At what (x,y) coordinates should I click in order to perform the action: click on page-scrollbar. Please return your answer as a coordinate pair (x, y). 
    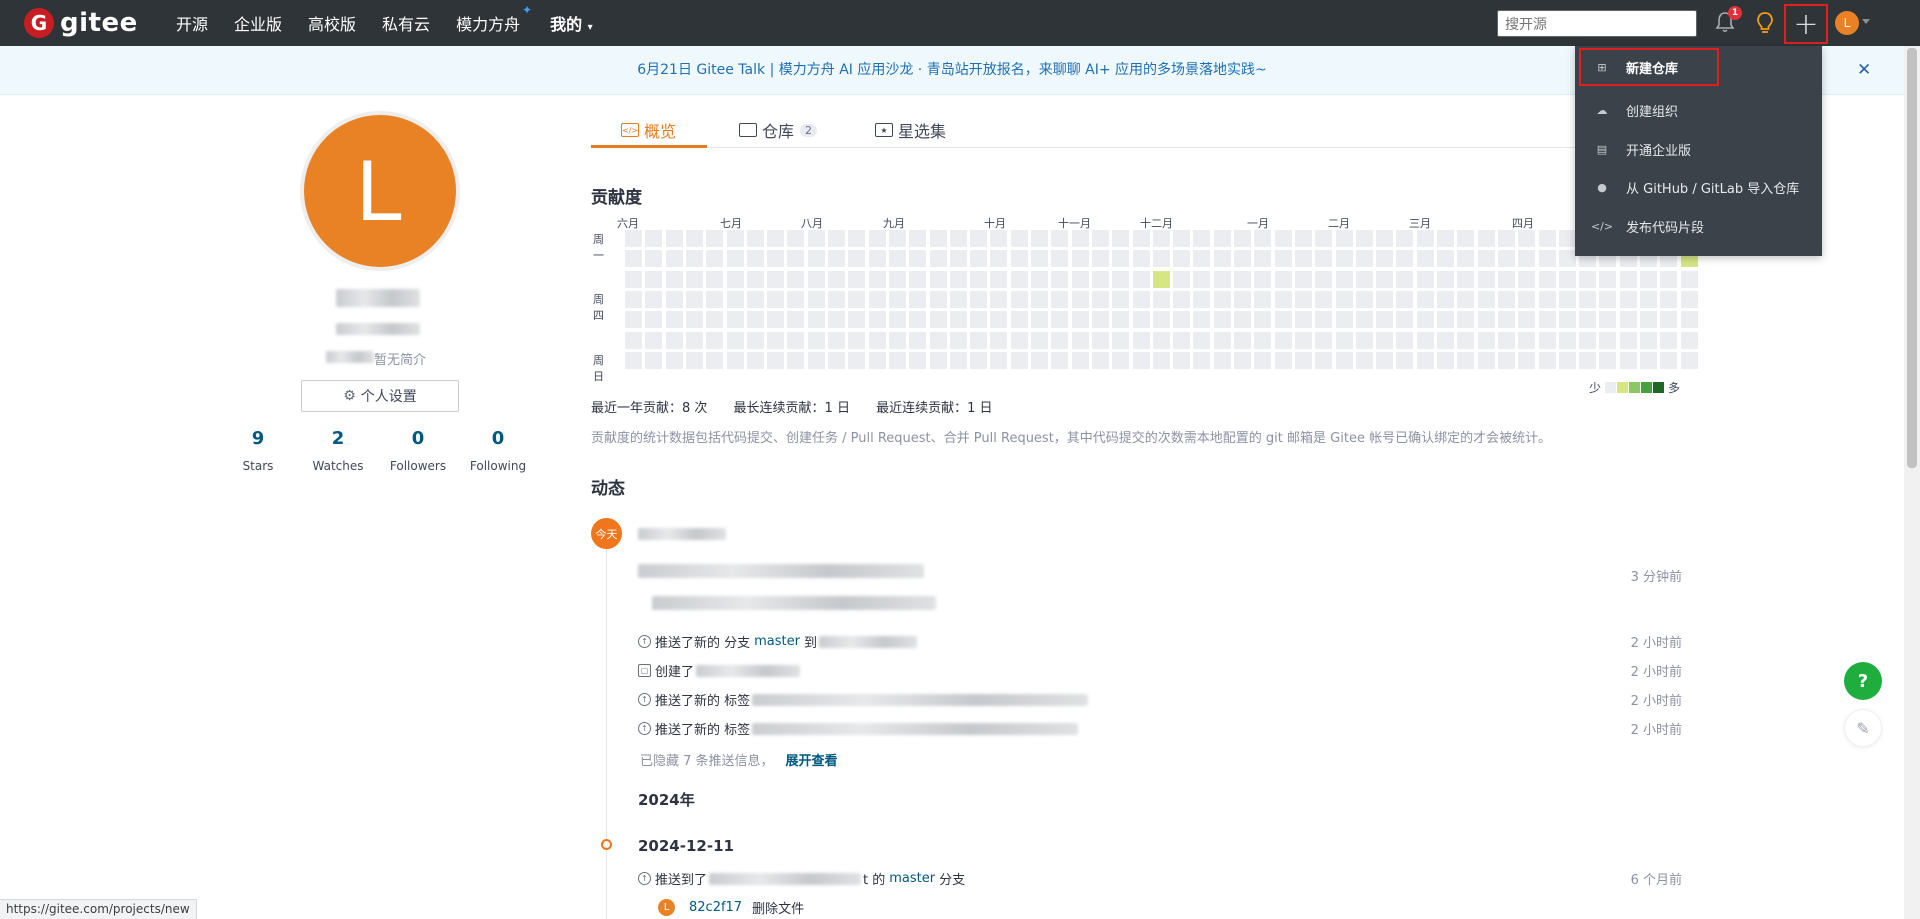
    Looking at the image, I should click on (1912, 482).